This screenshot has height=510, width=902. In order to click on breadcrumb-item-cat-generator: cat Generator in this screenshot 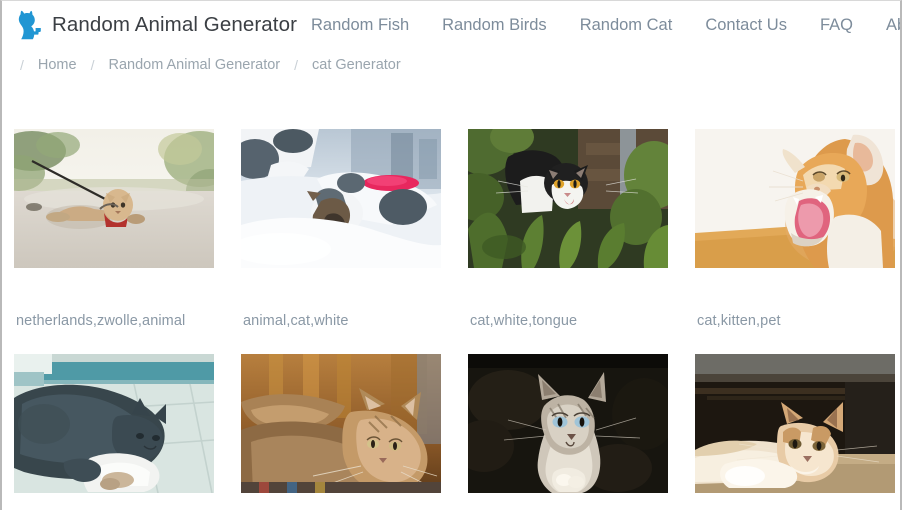, I will do `click(356, 65)`.